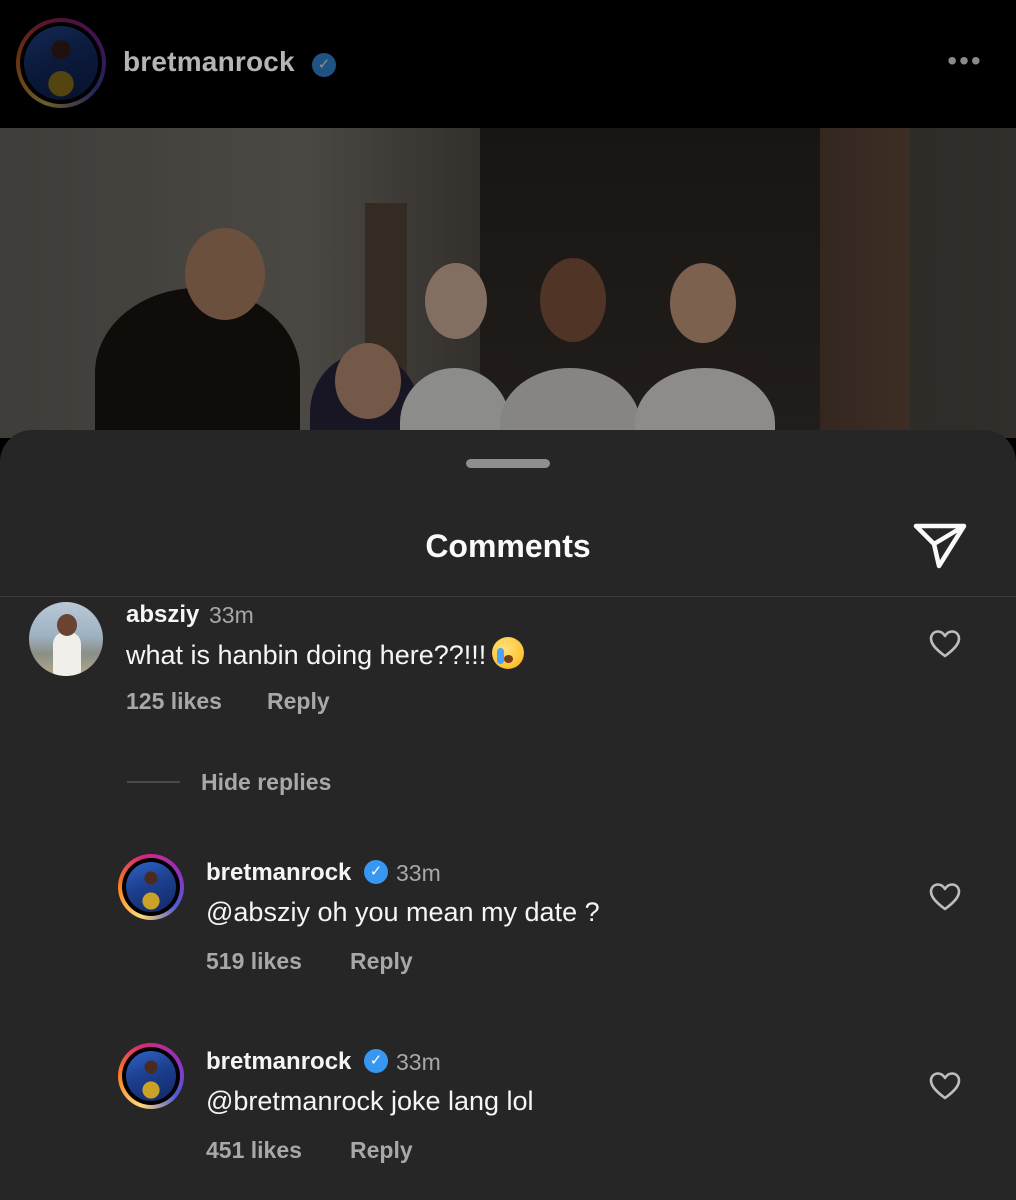 This screenshot has width=1016, height=1200. I want to click on comment-avatar, so click(66, 639).